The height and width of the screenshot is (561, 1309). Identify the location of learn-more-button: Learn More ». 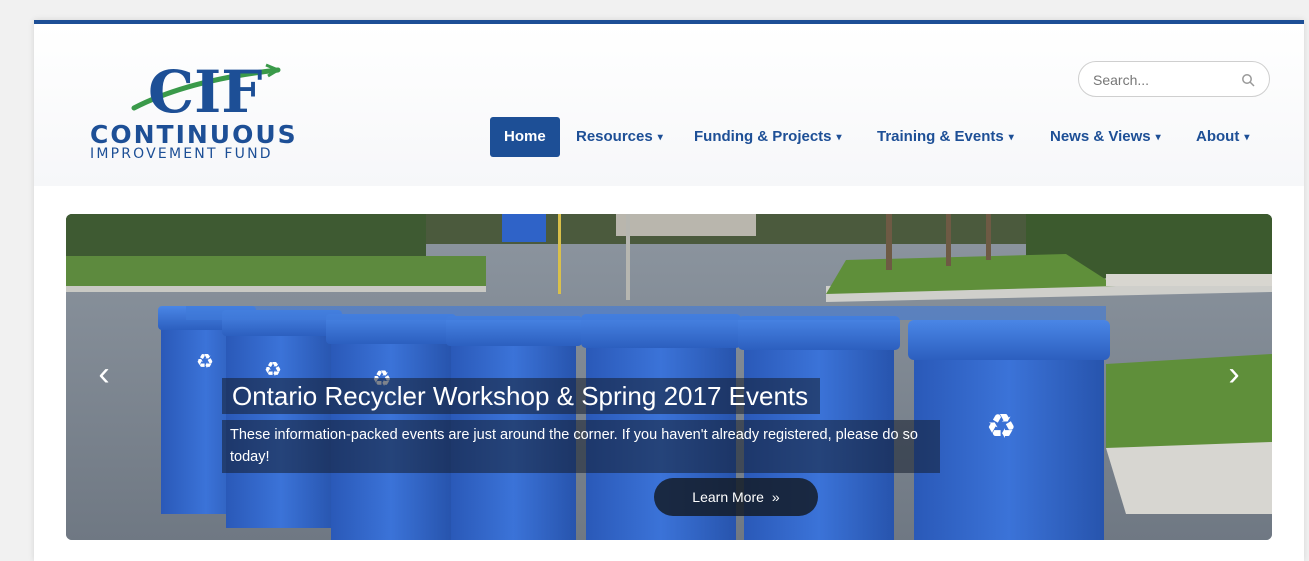
(736, 497).